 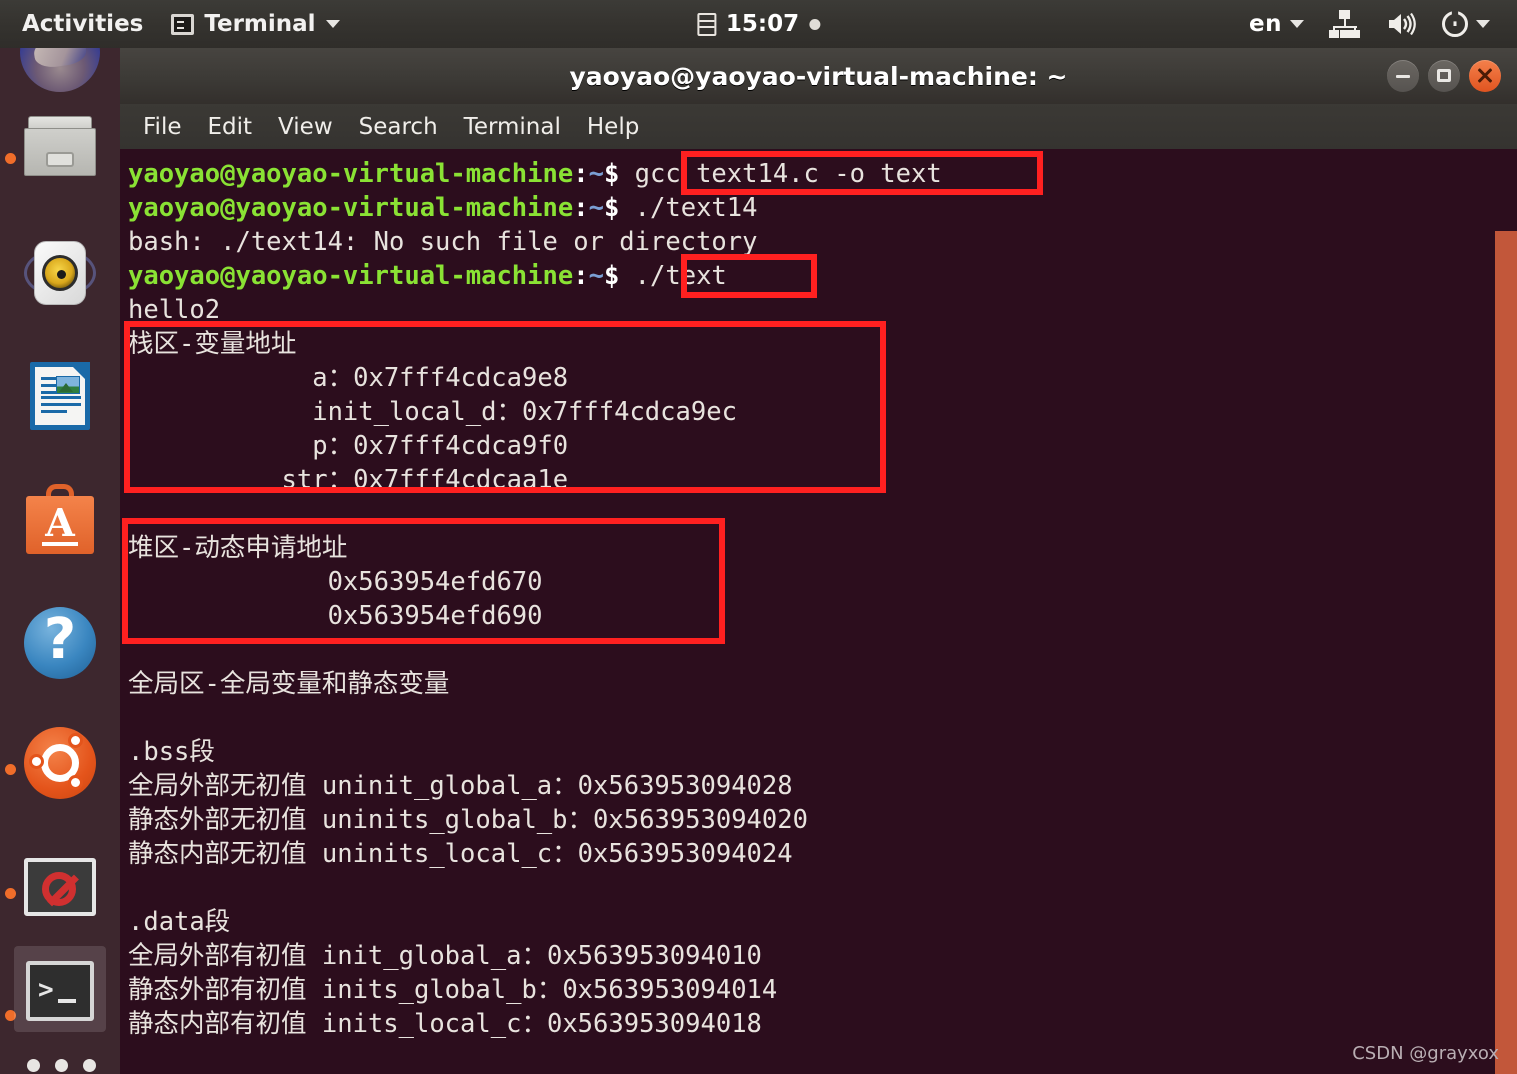 I want to click on terminal-output-line: .data段, so click(x=822, y=922).